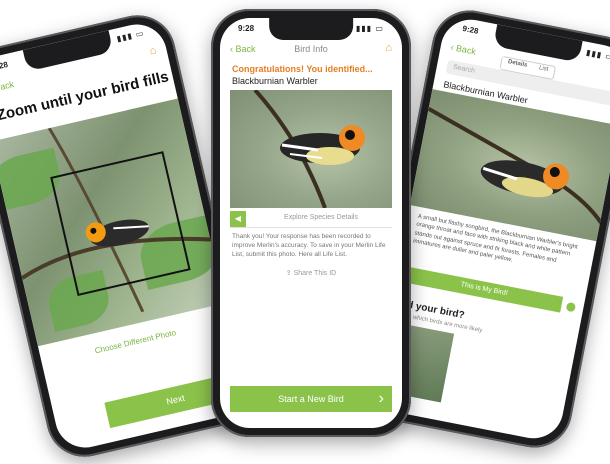  I want to click on species-details-bar: ◀ Explore Species Details, so click(311, 219).